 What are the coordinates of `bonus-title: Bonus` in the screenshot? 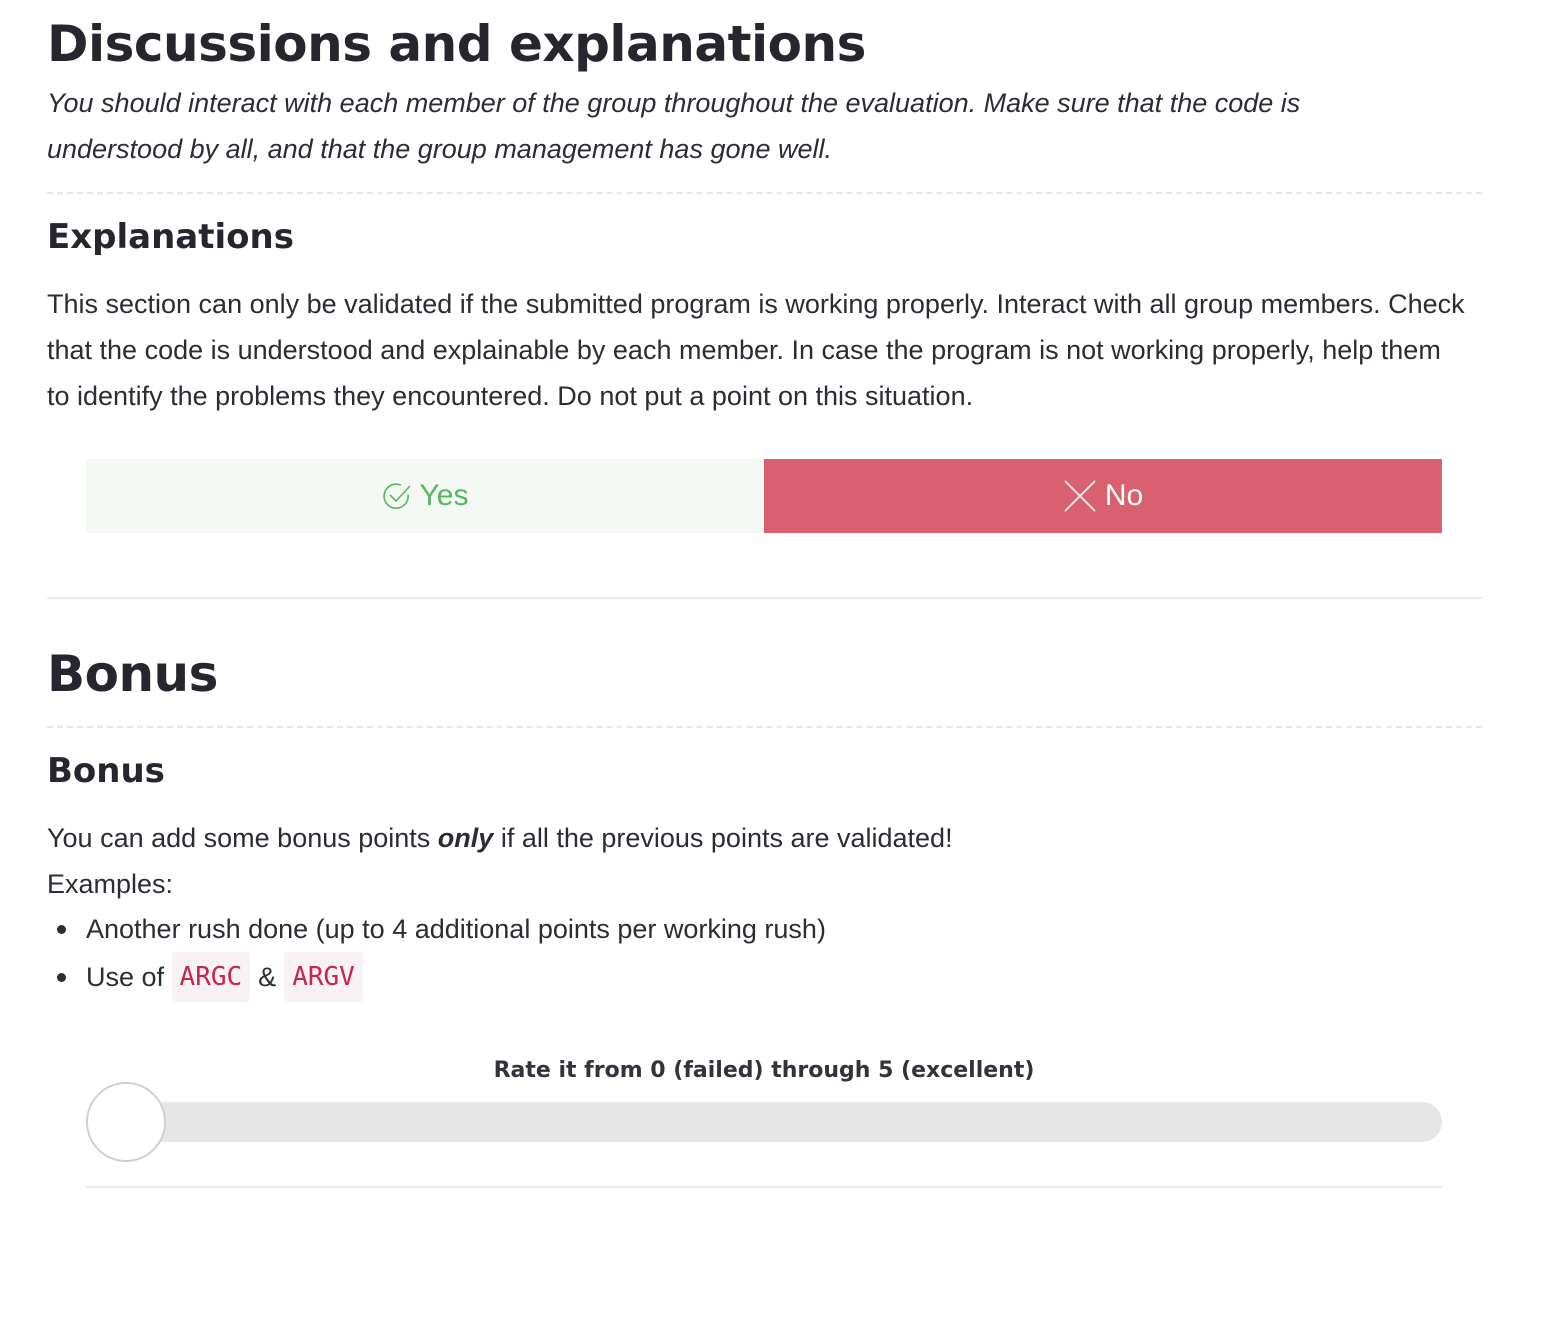 It's located at (106, 771).